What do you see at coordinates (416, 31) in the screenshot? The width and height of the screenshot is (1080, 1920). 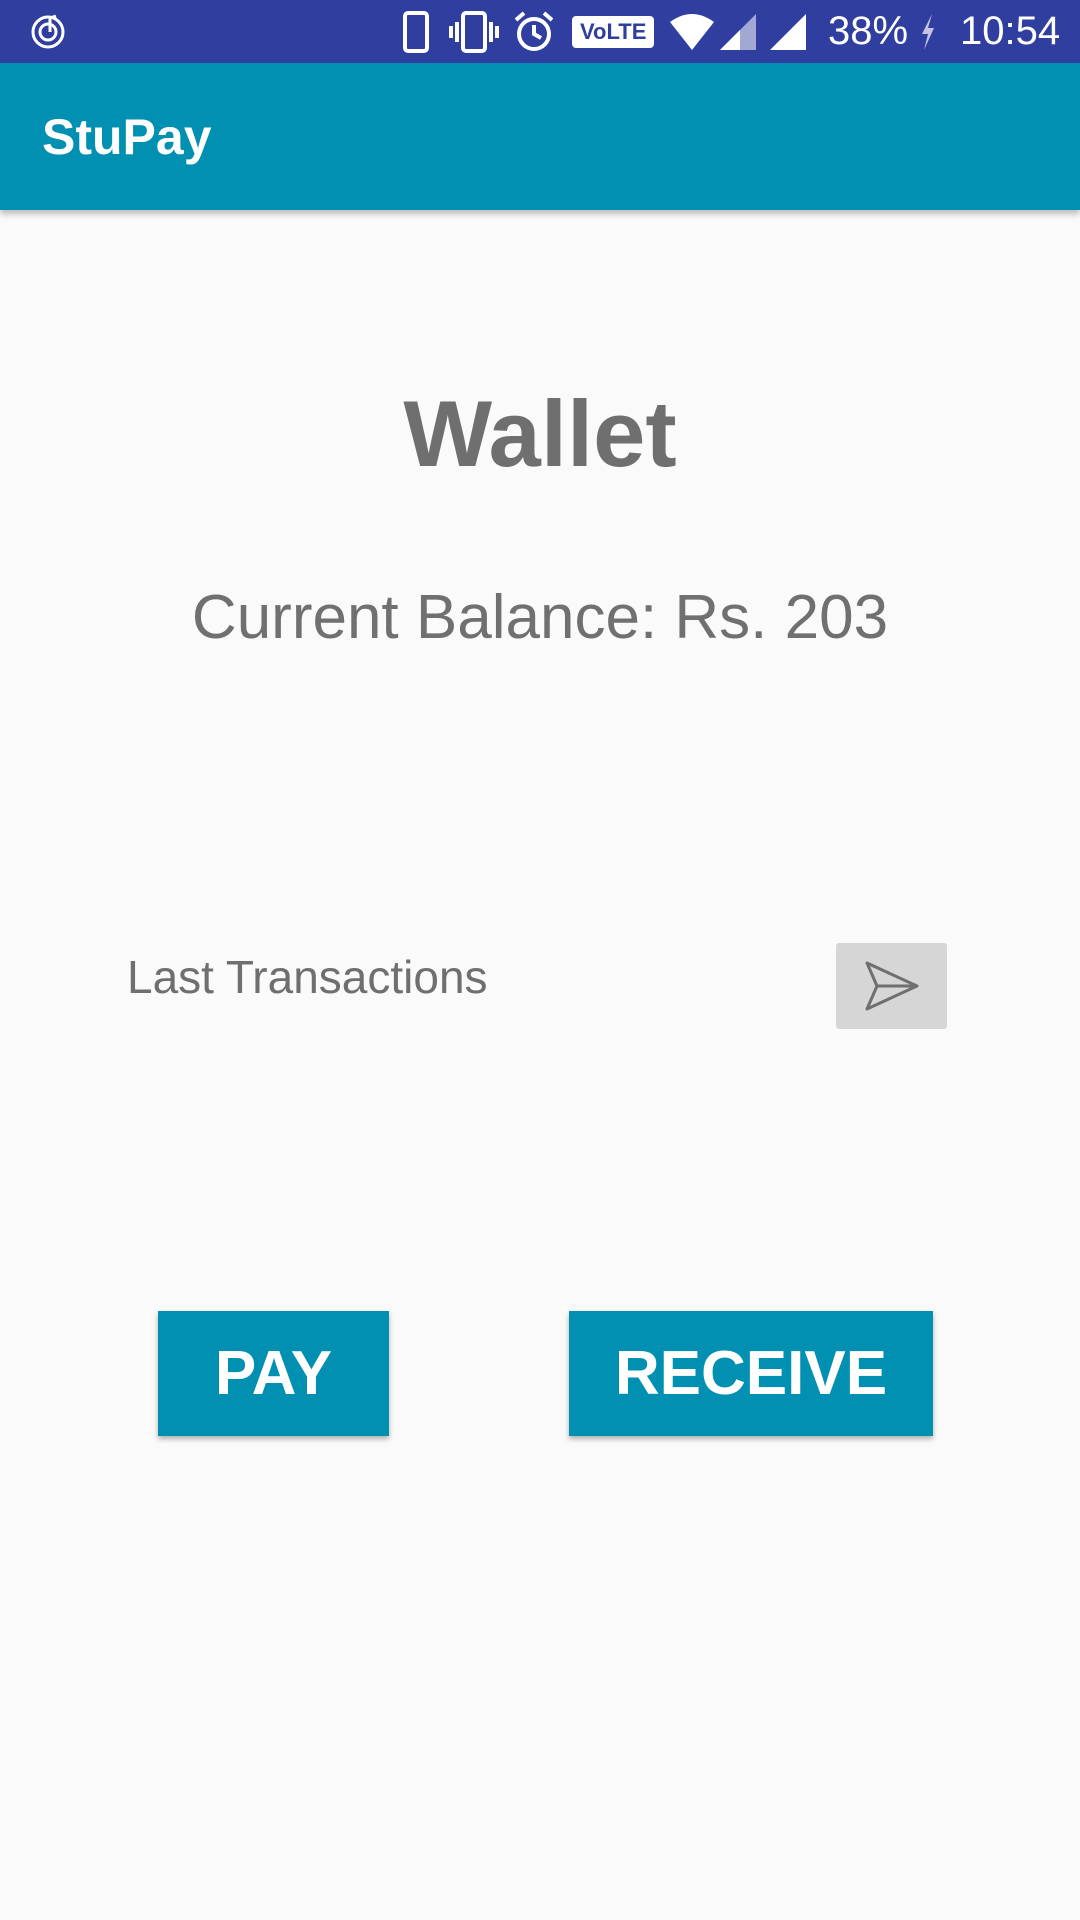 I see `phone-icon` at bounding box center [416, 31].